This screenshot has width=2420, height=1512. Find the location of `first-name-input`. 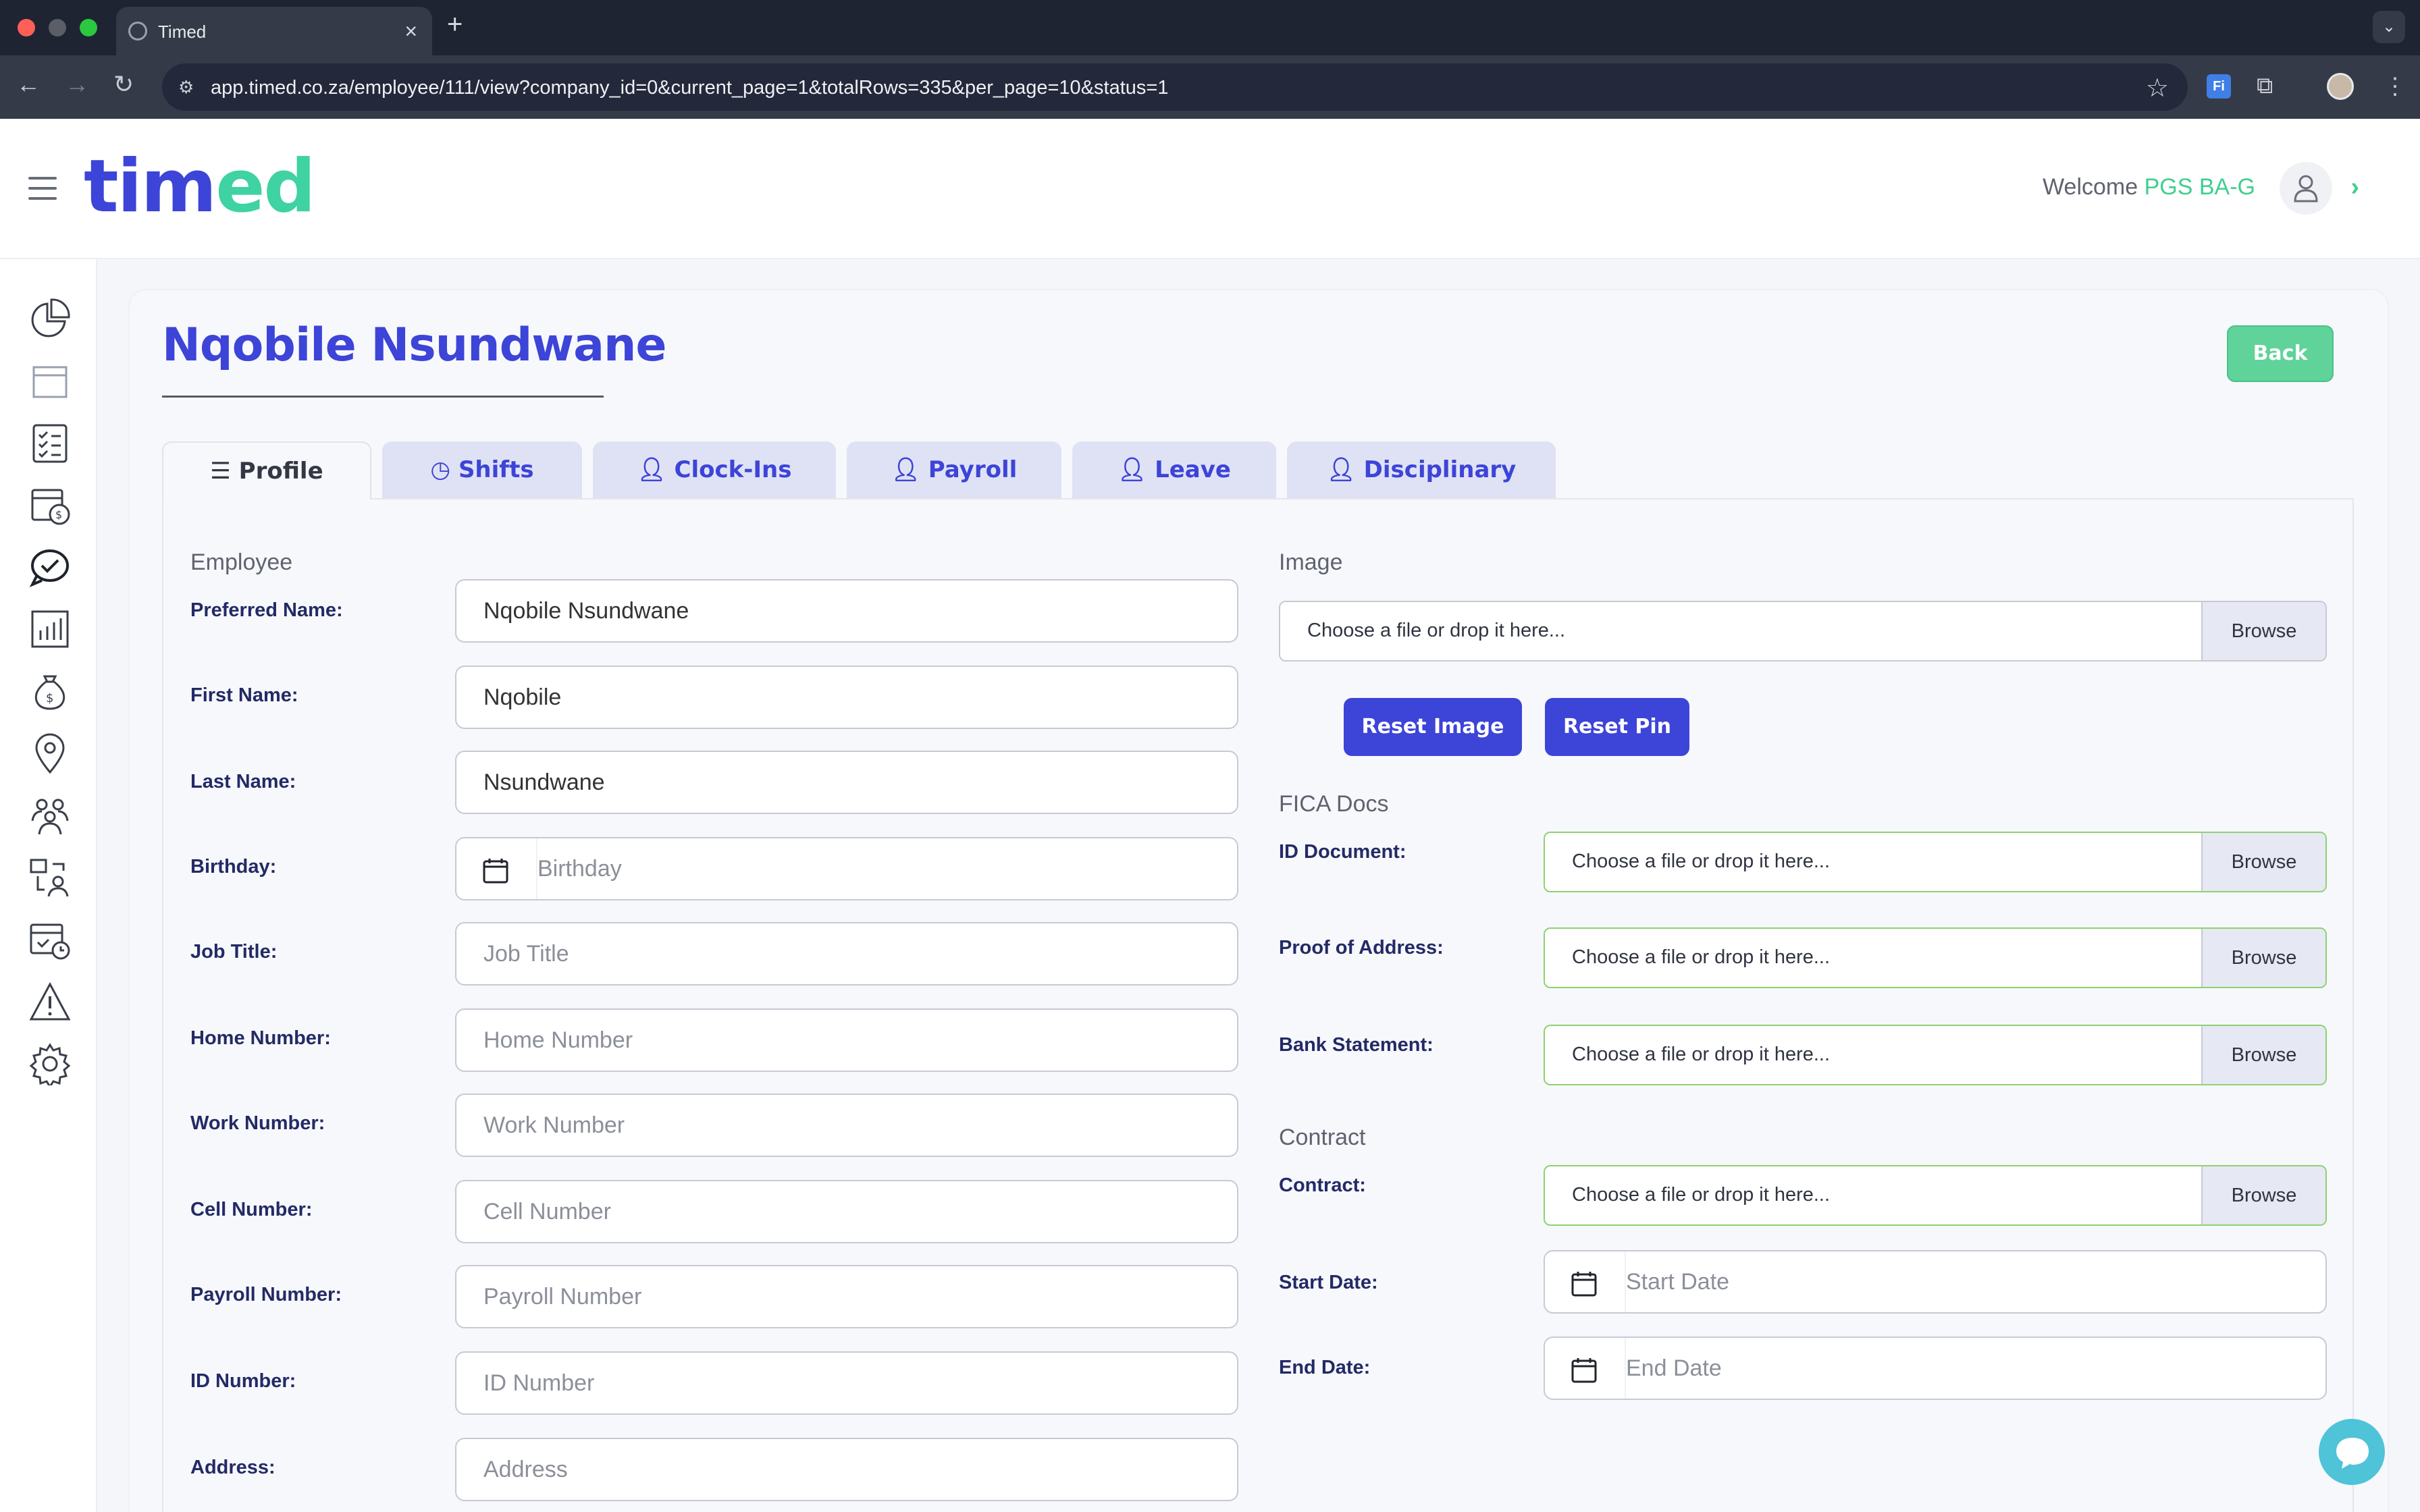

first-name-input is located at coordinates (846, 697).